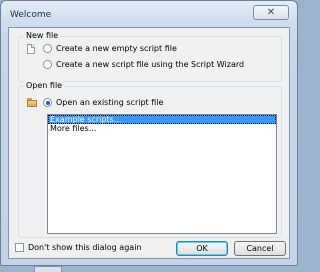 This screenshot has height=272, width=320. I want to click on cancel-label: Cancel, so click(260, 248).